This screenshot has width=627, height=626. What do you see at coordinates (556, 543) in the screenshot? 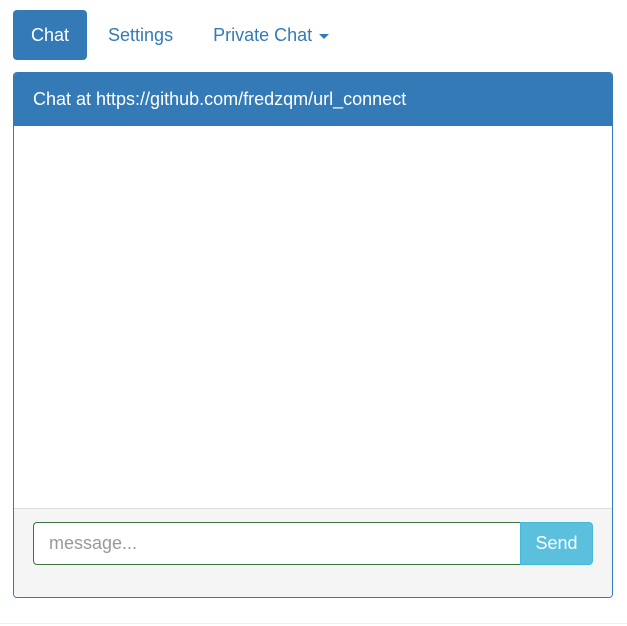
I see `send-button: Send` at bounding box center [556, 543].